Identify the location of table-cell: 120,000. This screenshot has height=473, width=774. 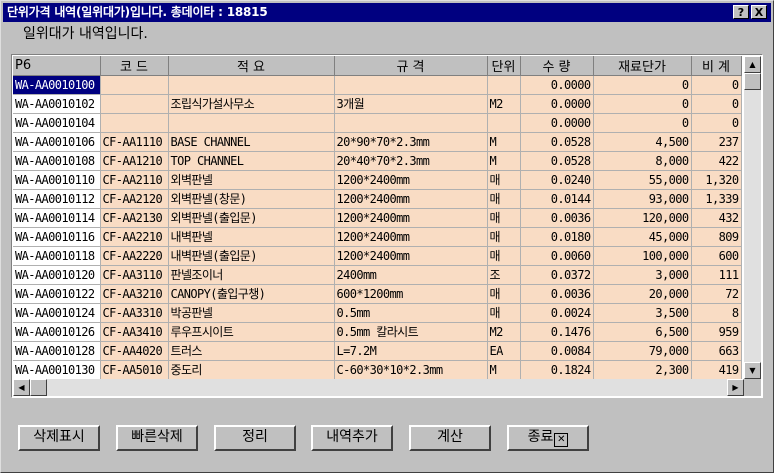
(642, 218).